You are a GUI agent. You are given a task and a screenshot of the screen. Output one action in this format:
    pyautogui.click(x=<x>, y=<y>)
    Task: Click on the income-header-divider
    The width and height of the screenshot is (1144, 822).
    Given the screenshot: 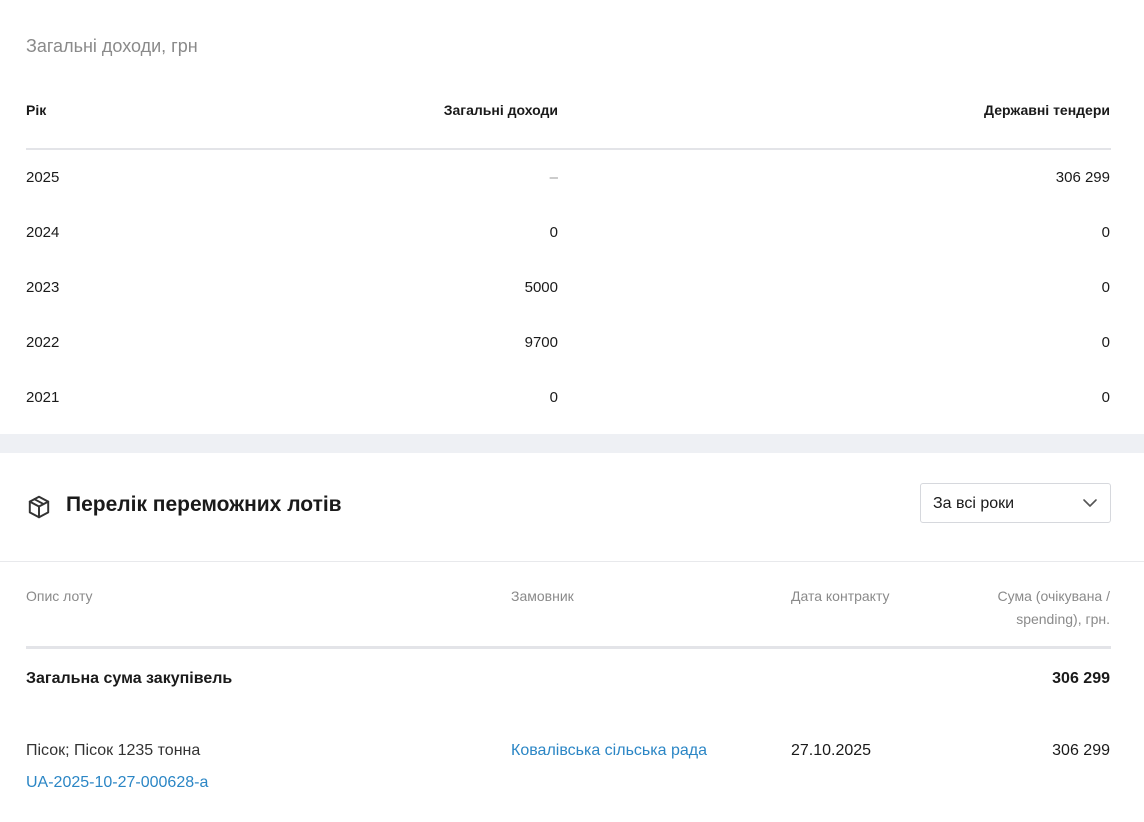 What is the action you would take?
    pyautogui.click(x=568, y=149)
    